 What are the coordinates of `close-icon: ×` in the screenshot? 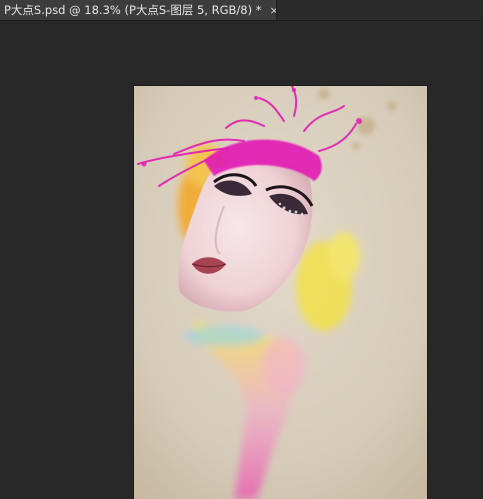 It's located at (273, 10).